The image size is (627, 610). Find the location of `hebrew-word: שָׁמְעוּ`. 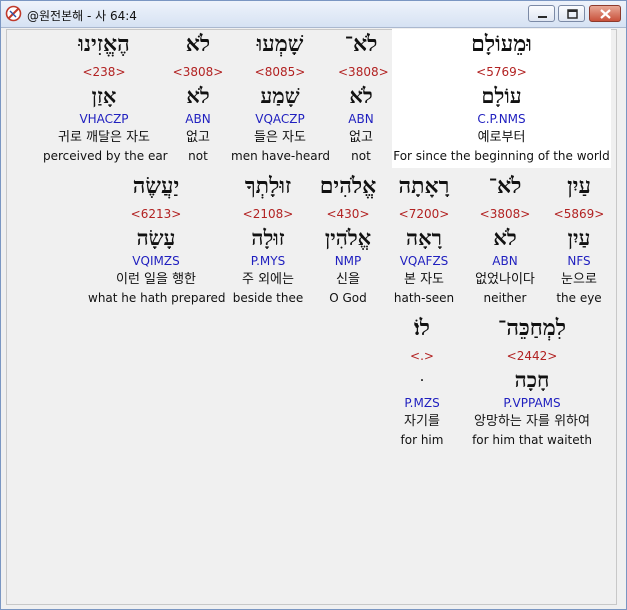

hebrew-word: שָׁמְעוּ is located at coordinates (280, 44).